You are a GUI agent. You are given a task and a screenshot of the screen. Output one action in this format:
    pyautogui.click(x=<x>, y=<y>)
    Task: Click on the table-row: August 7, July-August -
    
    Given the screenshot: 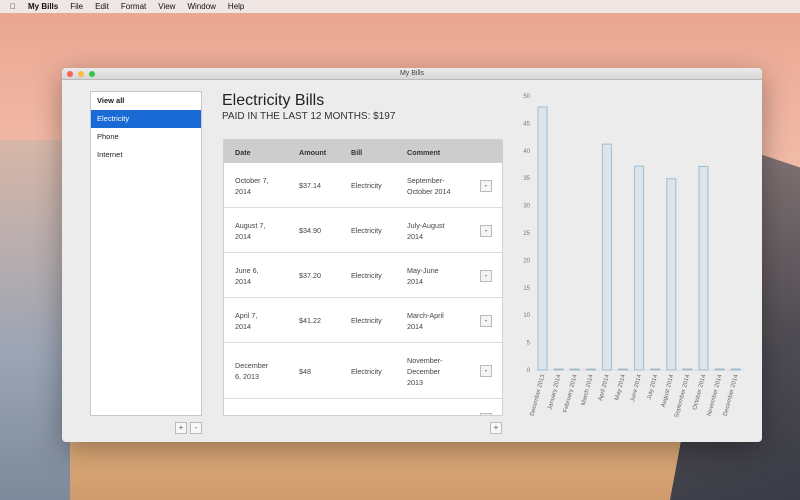 What is the action you would take?
    pyautogui.click(x=363, y=407)
    